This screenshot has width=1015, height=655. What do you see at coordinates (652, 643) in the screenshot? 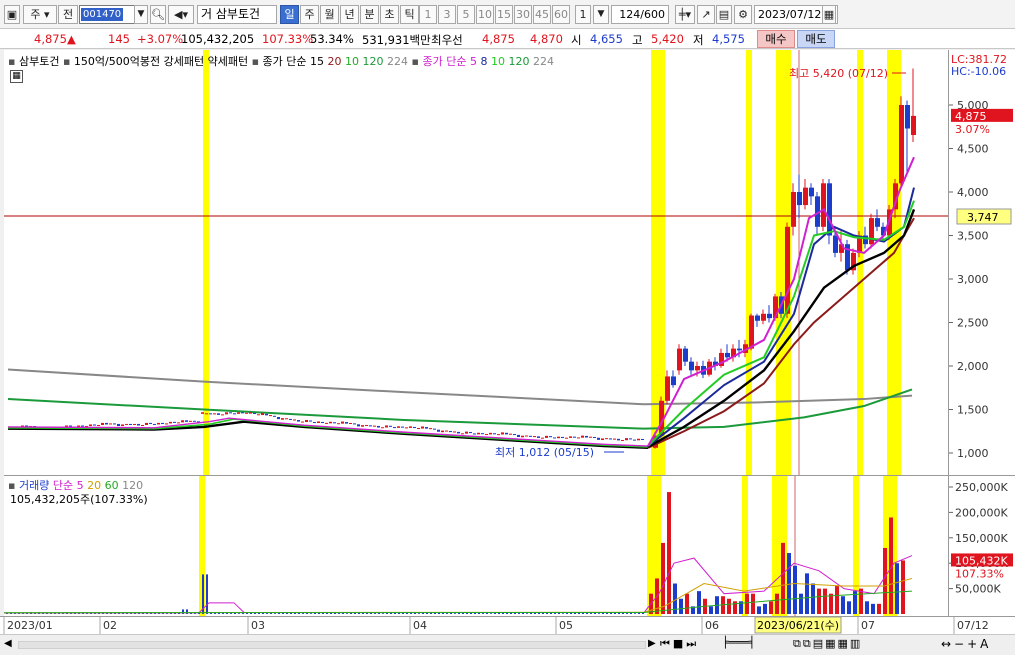
I see `scroll-right-icon: ▶` at bounding box center [652, 643].